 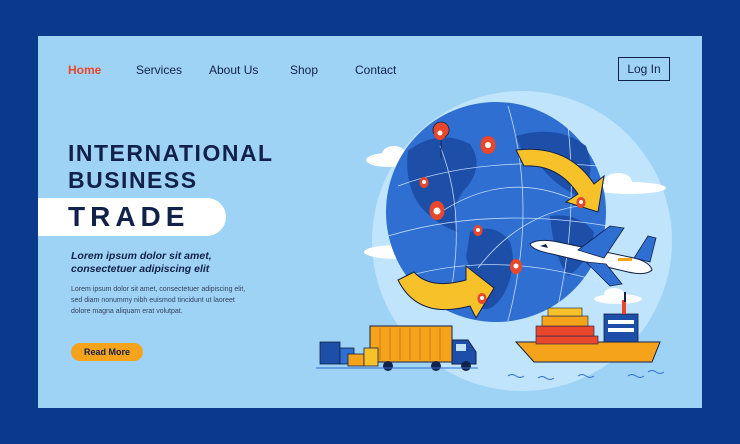 What do you see at coordinates (140, 269) in the screenshot?
I see `hero-subtitle-line2: consectetuer adipiscing elit` at bounding box center [140, 269].